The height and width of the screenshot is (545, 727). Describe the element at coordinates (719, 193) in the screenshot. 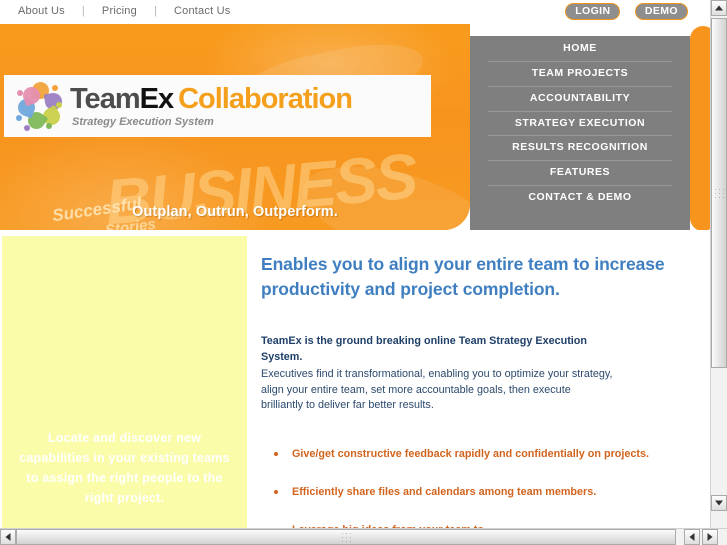

I see `vertical-scrollbar-thumb` at that location.